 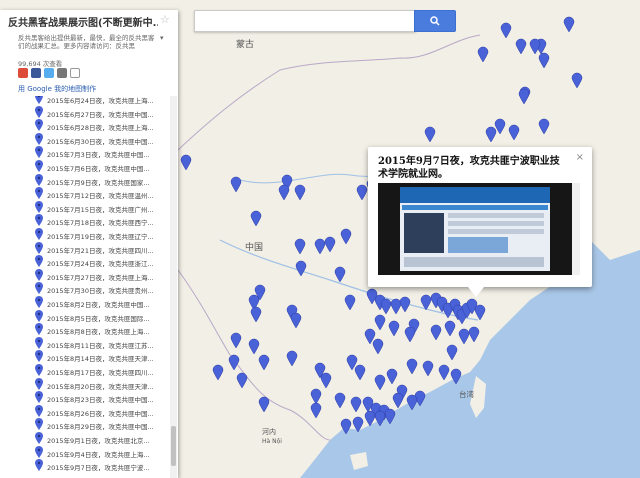 I want to click on search-button, so click(x=435, y=21).